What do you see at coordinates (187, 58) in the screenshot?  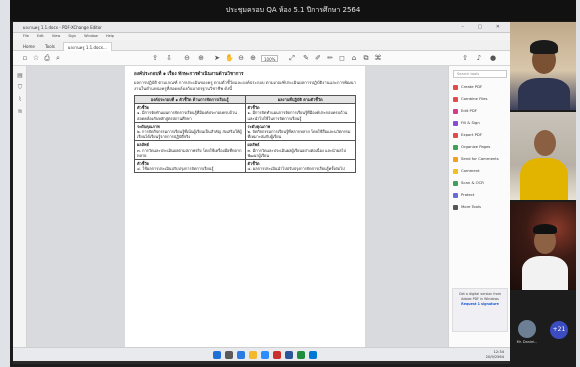 I see `page-up-icon: ⊖` at bounding box center [187, 58].